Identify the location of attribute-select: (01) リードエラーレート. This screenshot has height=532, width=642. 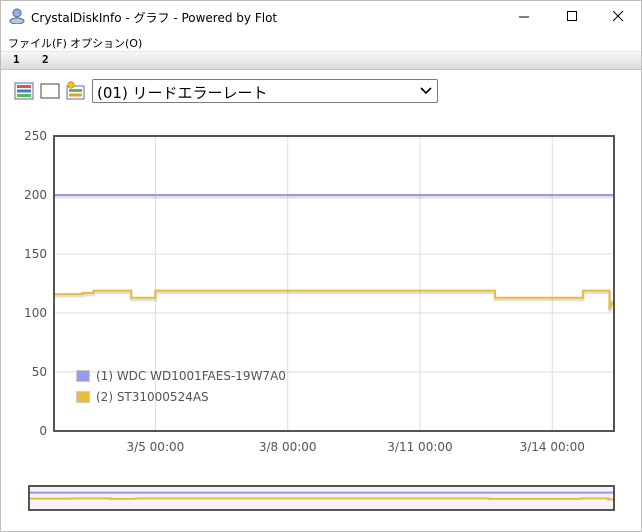
(265, 91).